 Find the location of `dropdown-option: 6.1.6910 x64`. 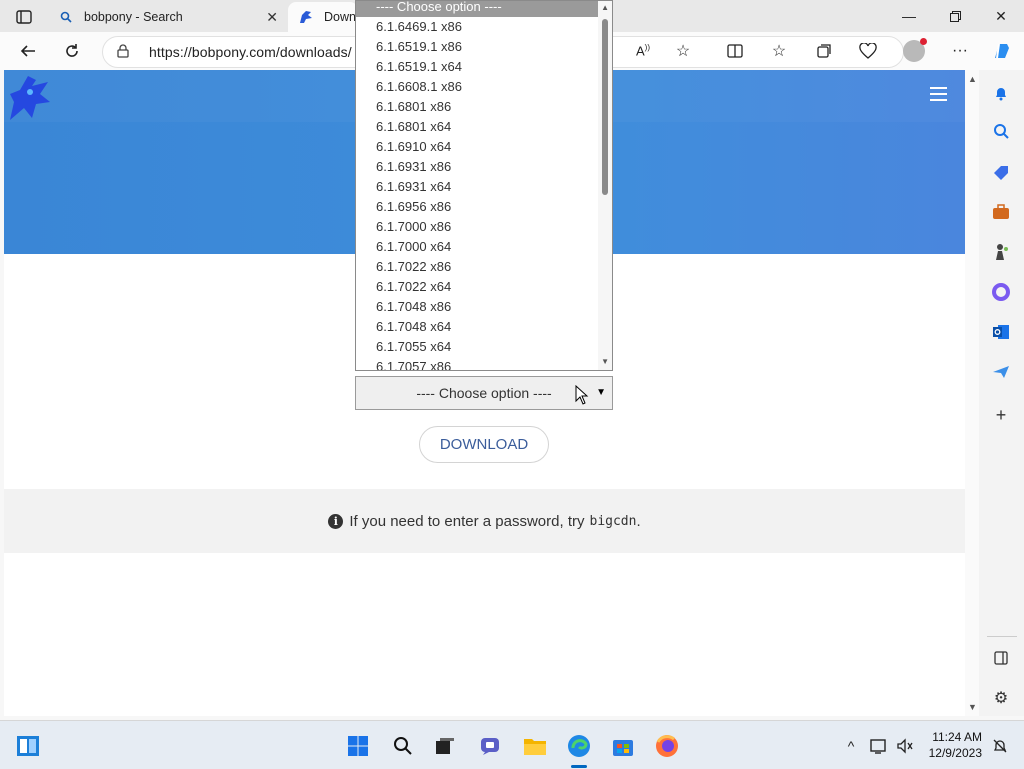

dropdown-option: 6.1.6910 x64 is located at coordinates (484, 147).